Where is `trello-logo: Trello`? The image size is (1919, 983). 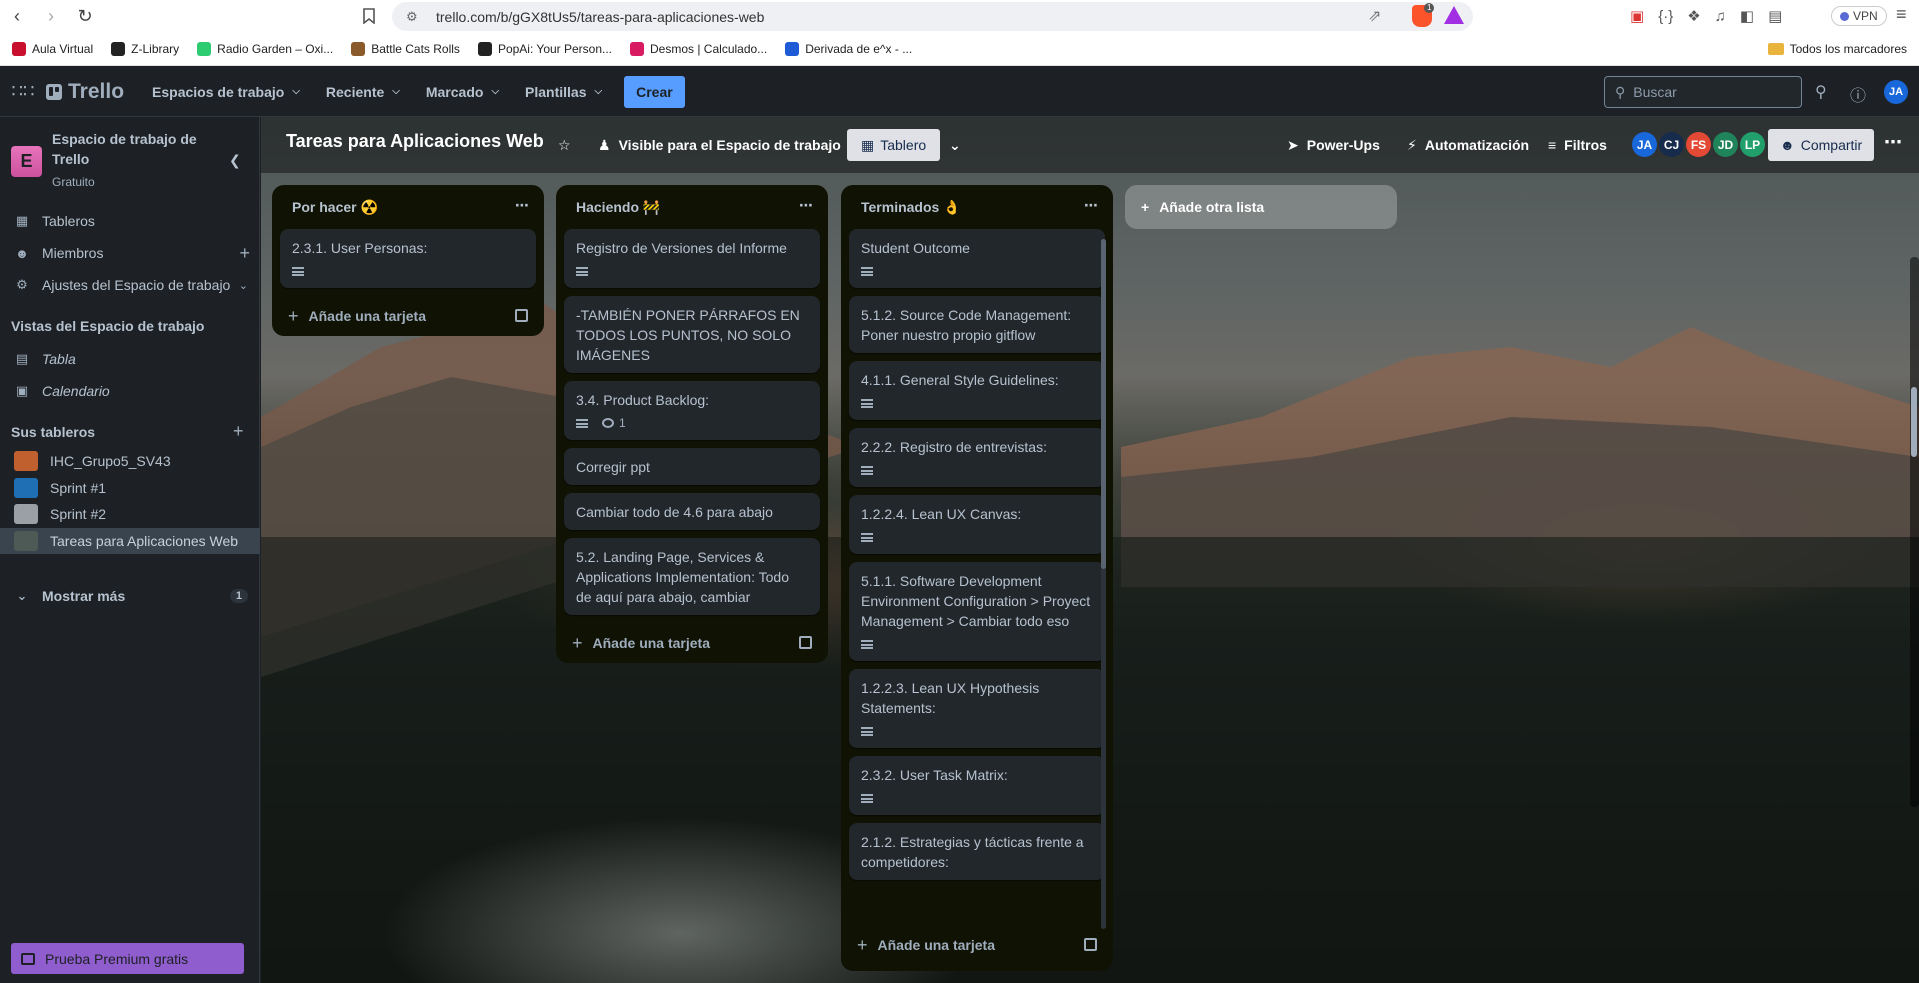 trello-logo: Trello is located at coordinates (85, 92).